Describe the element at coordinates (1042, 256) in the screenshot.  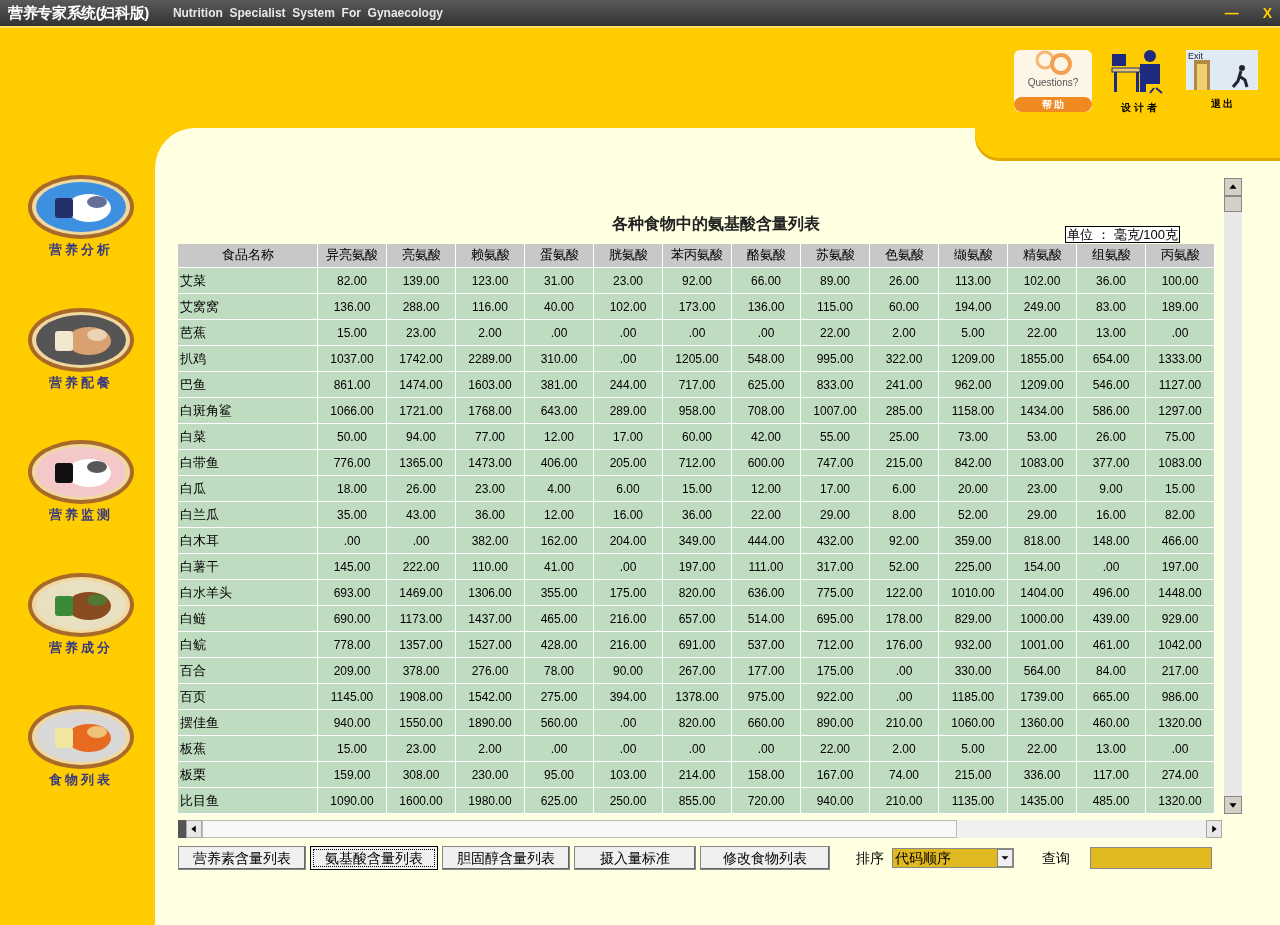
I see `column-header: 精氨酸` at that location.